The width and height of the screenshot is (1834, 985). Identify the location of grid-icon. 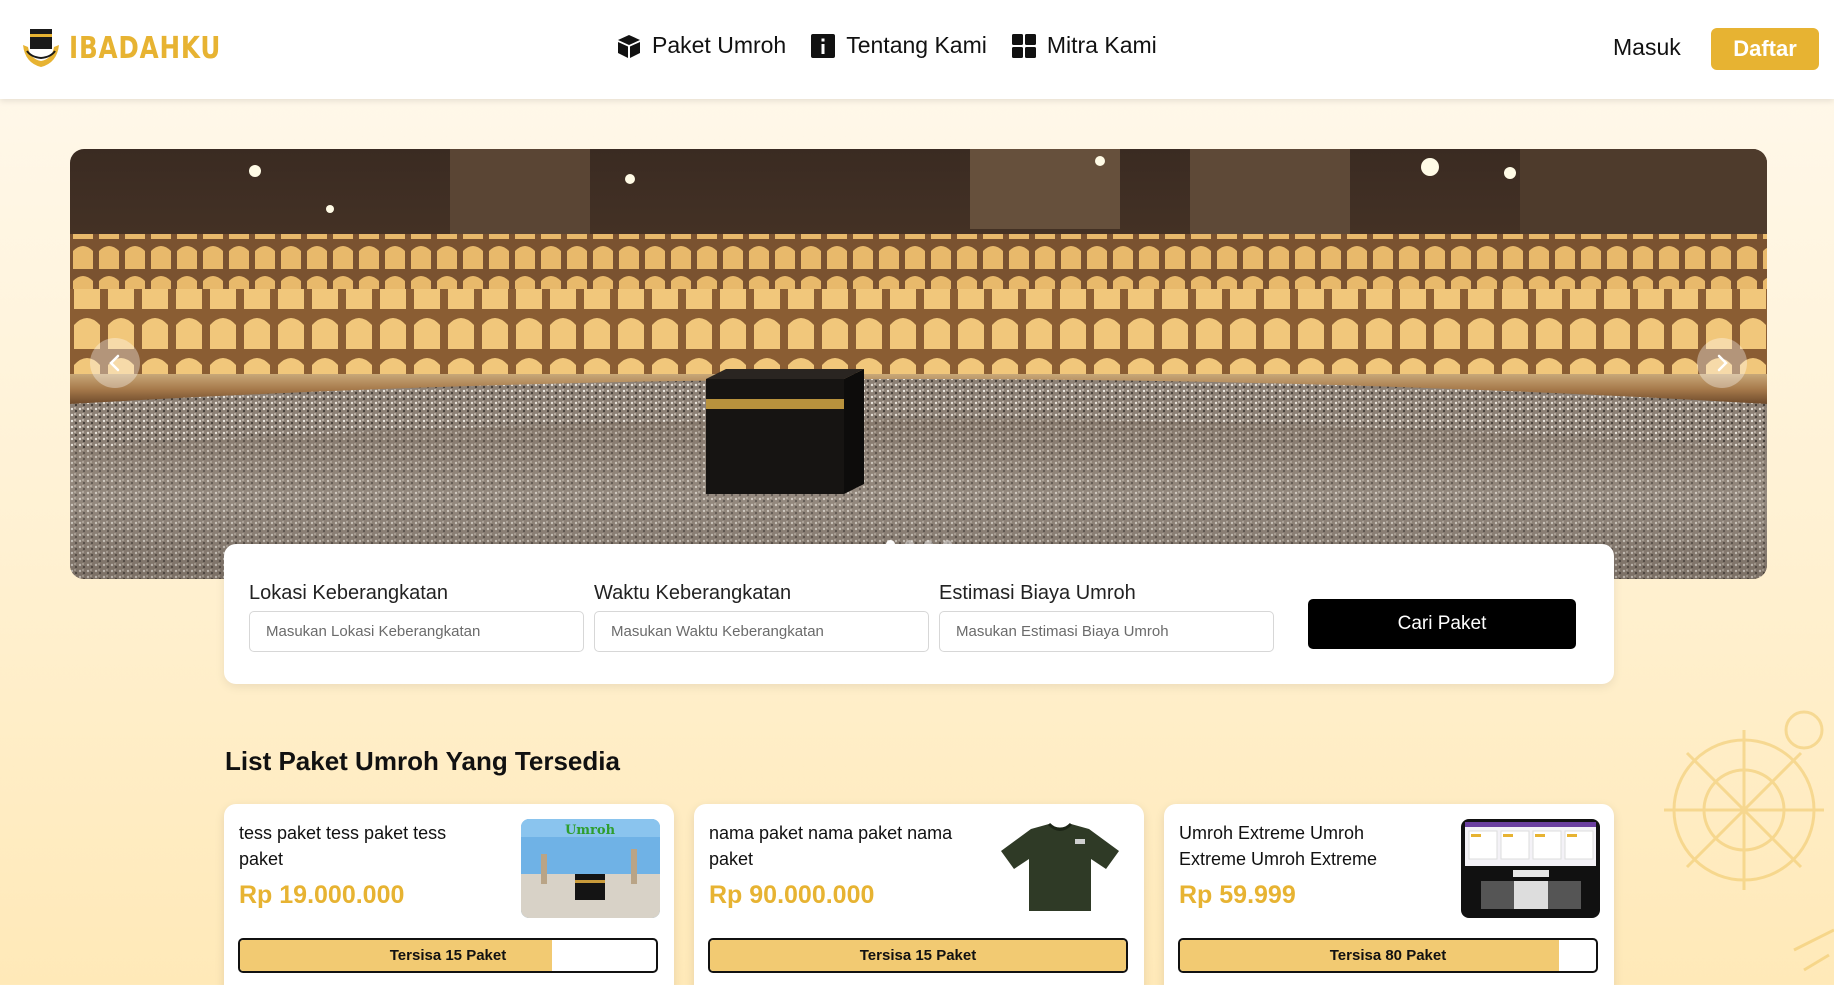
(1023, 45).